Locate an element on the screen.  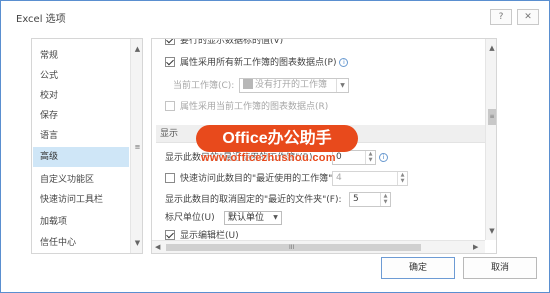
recent-docs-spinner: 0 ▲ ▼ is located at coordinates (354, 157).